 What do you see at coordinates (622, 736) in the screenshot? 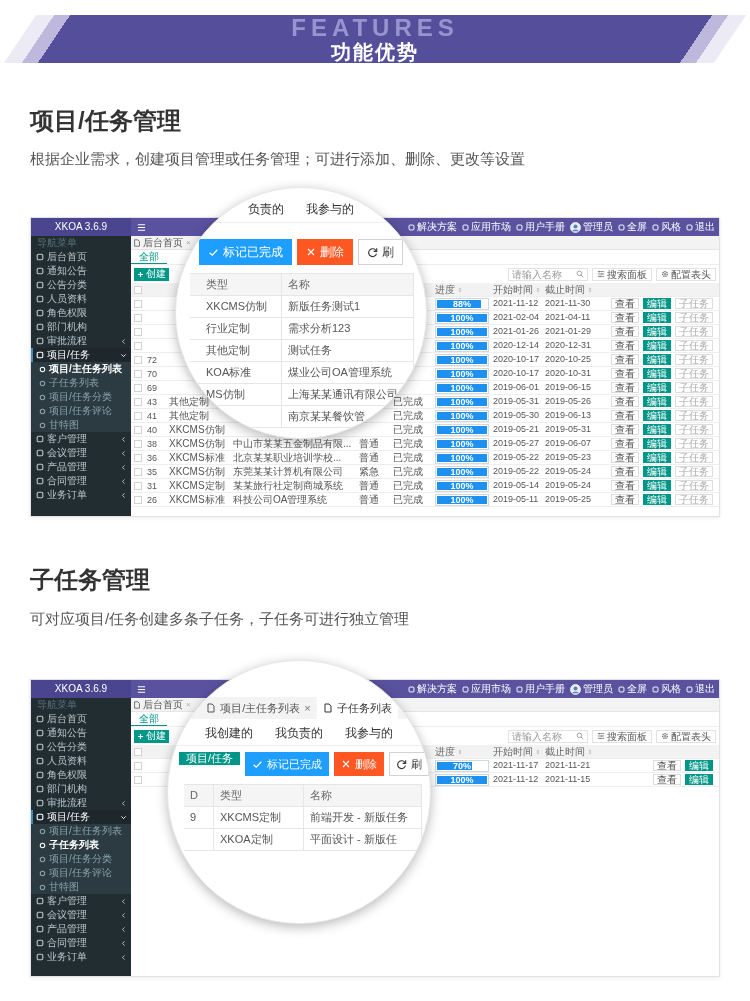
I see `search-panel-button: 搜索面板` at bounding box center [622, 736].